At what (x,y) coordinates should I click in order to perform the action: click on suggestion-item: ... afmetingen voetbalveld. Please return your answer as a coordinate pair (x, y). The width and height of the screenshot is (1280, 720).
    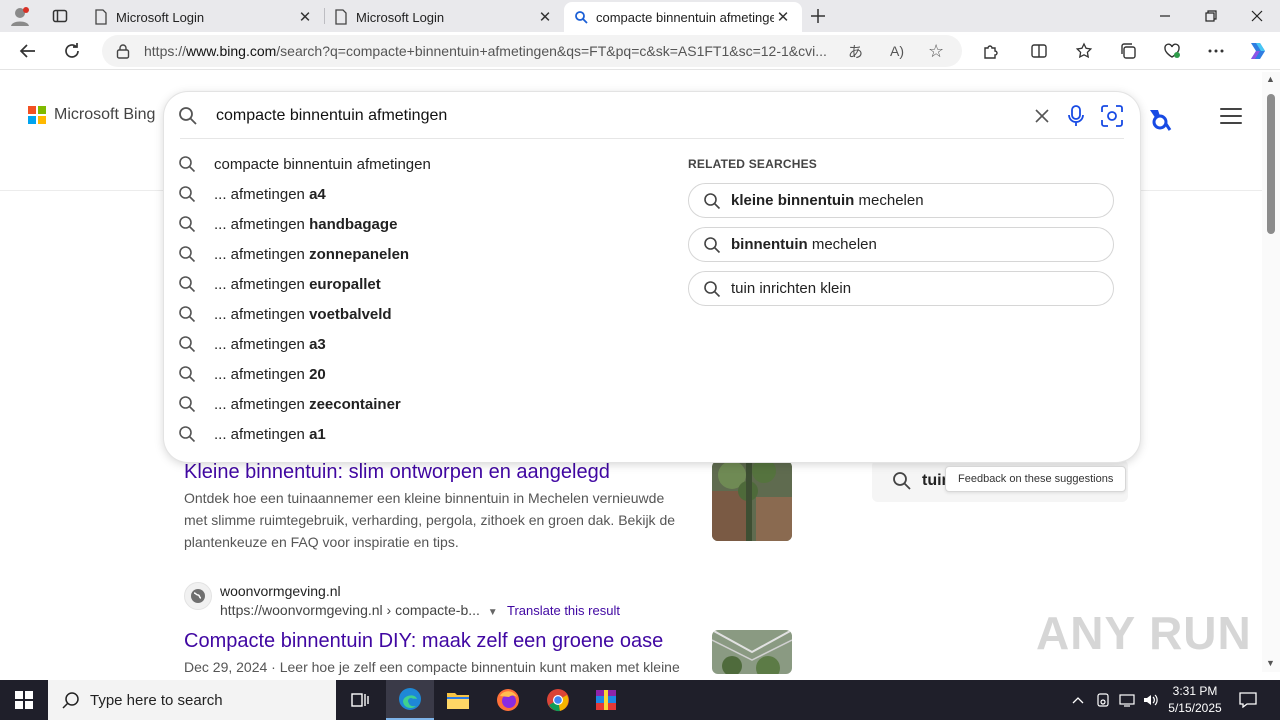
    Looking at the image, I should click on (418, 314).